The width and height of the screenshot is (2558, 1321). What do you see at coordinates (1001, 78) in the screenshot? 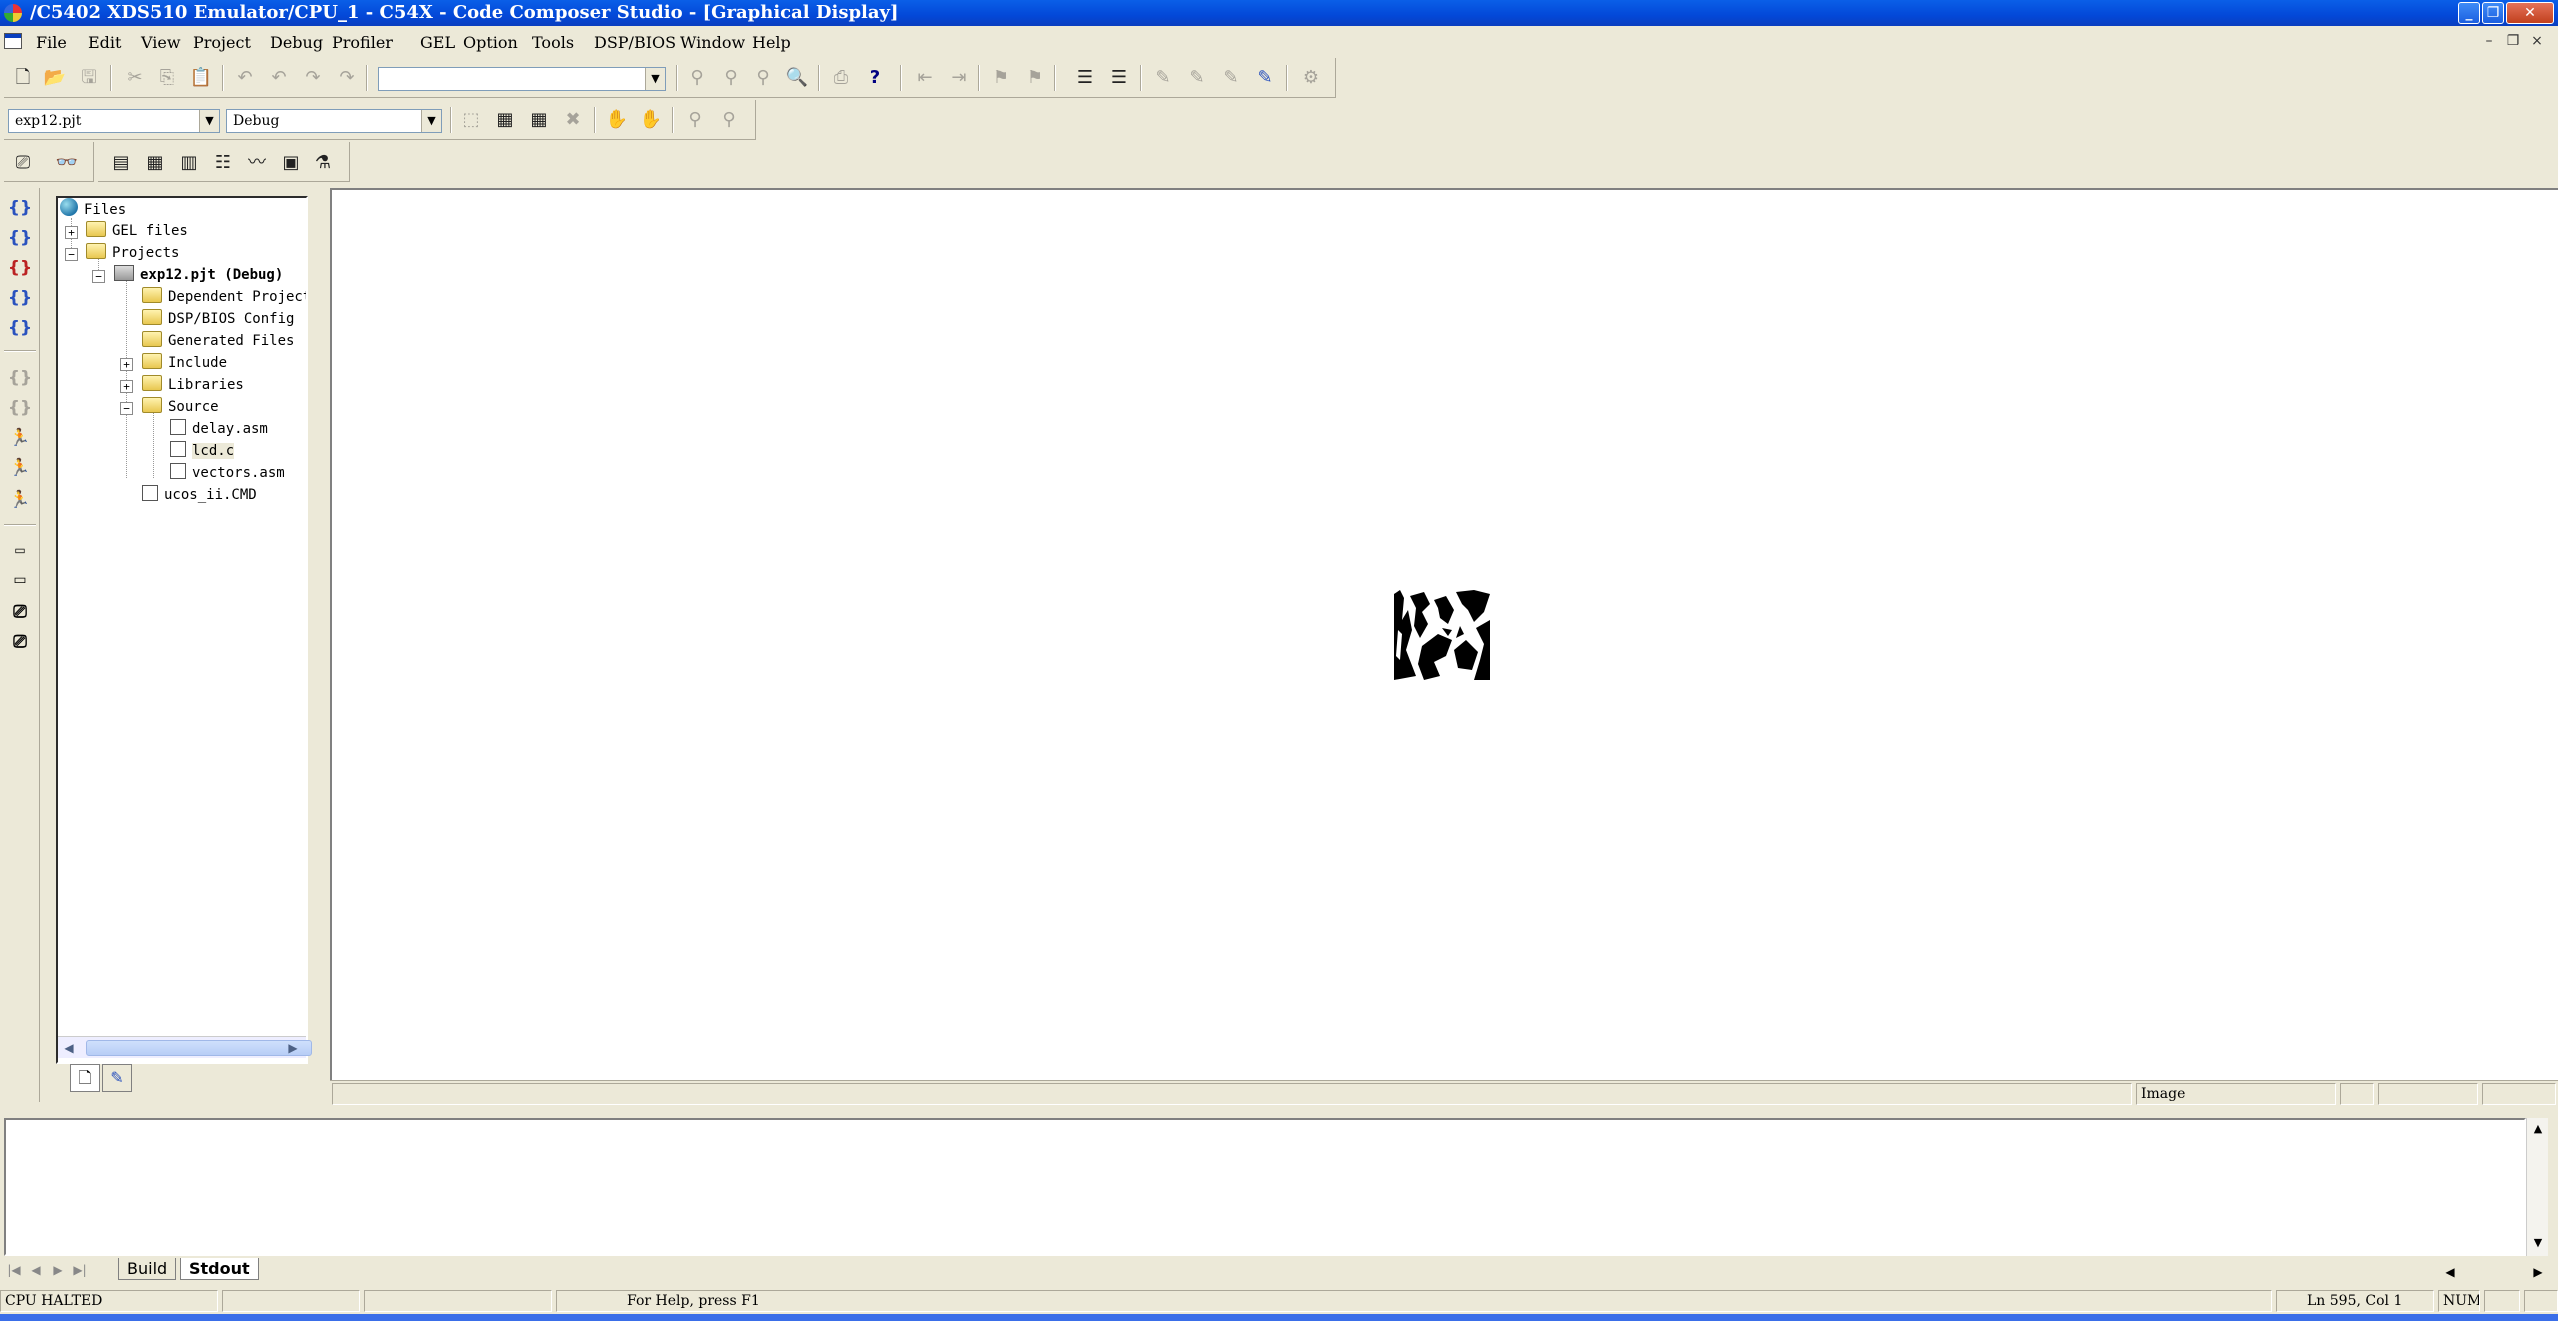
I see `toggle-breakpoint-icon: ⚑` at bounding box center [1001, 78].